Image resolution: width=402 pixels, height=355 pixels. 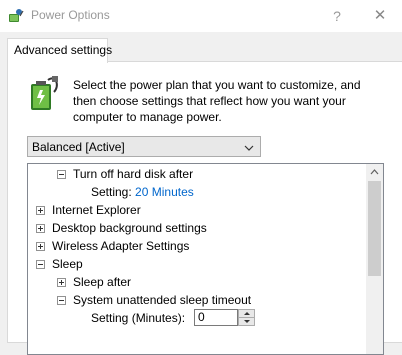 I want to click on tree-item-label: Sleep, so click(x=67, y=264).